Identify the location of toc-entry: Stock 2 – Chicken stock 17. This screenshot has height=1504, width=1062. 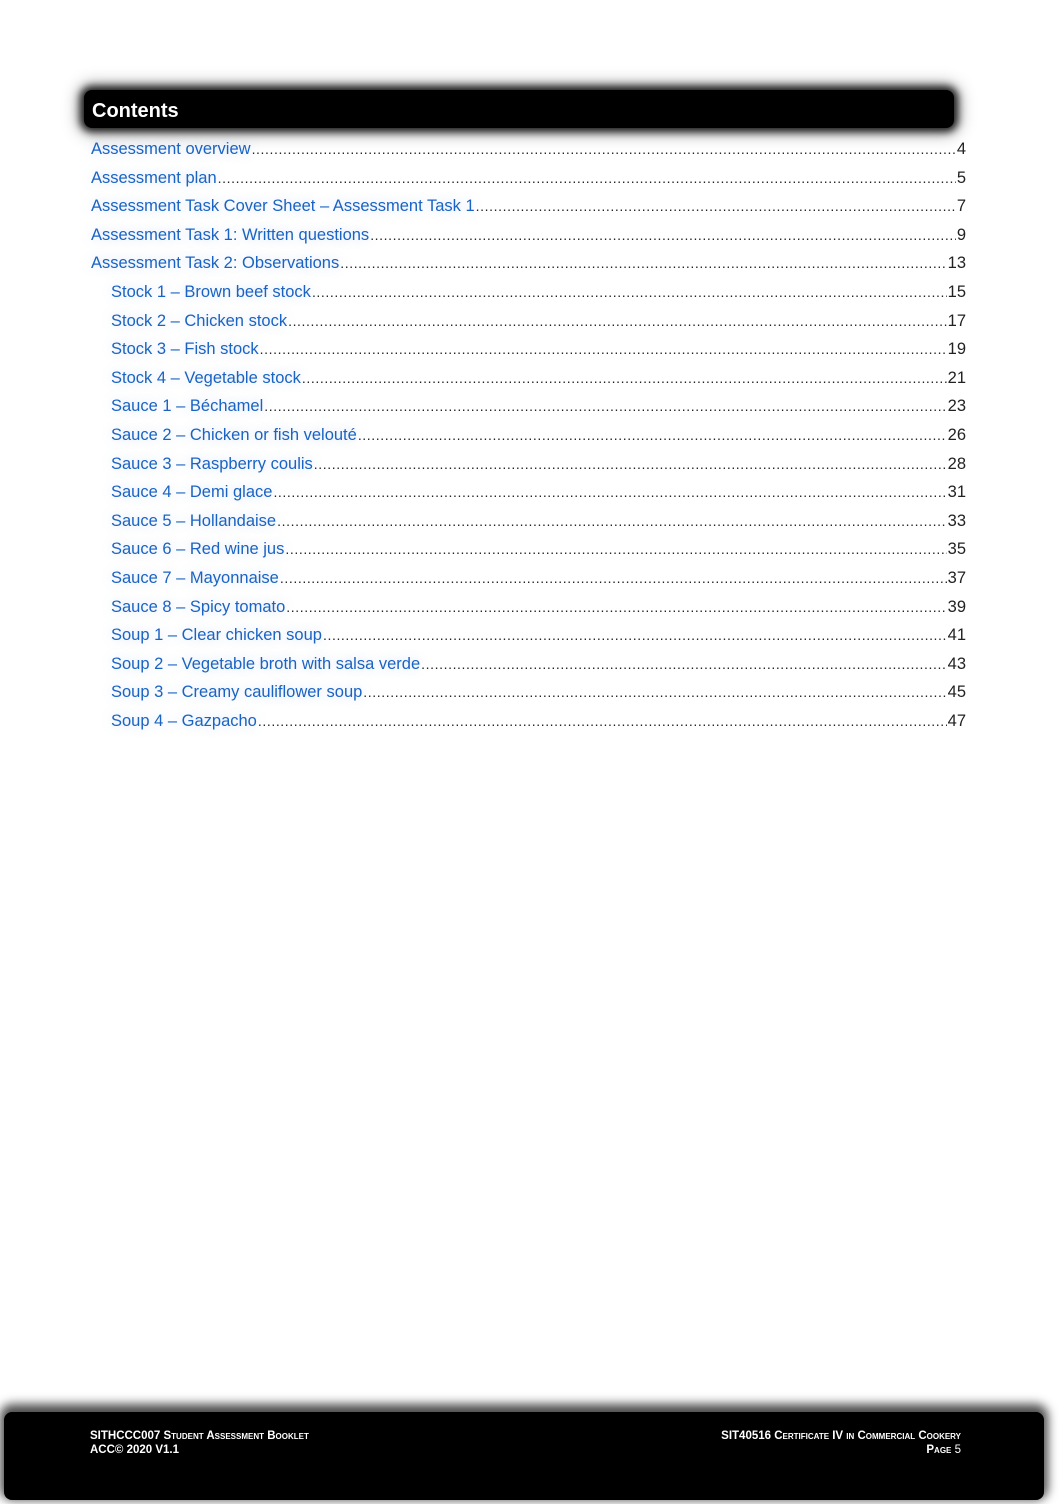
(528, 325).